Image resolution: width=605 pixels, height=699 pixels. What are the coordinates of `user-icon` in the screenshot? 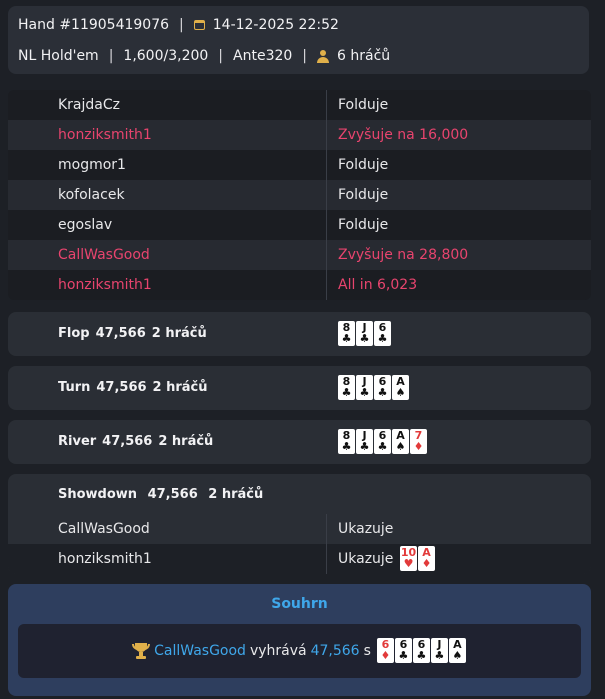 It's located at (323, 56).